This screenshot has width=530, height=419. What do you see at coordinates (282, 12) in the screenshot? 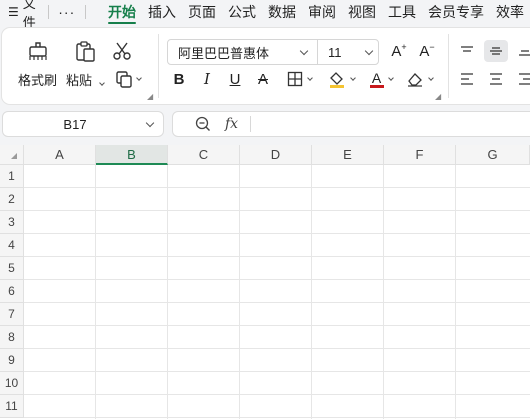
I see `tab-4: 数据` at bounding box center [282, 12].